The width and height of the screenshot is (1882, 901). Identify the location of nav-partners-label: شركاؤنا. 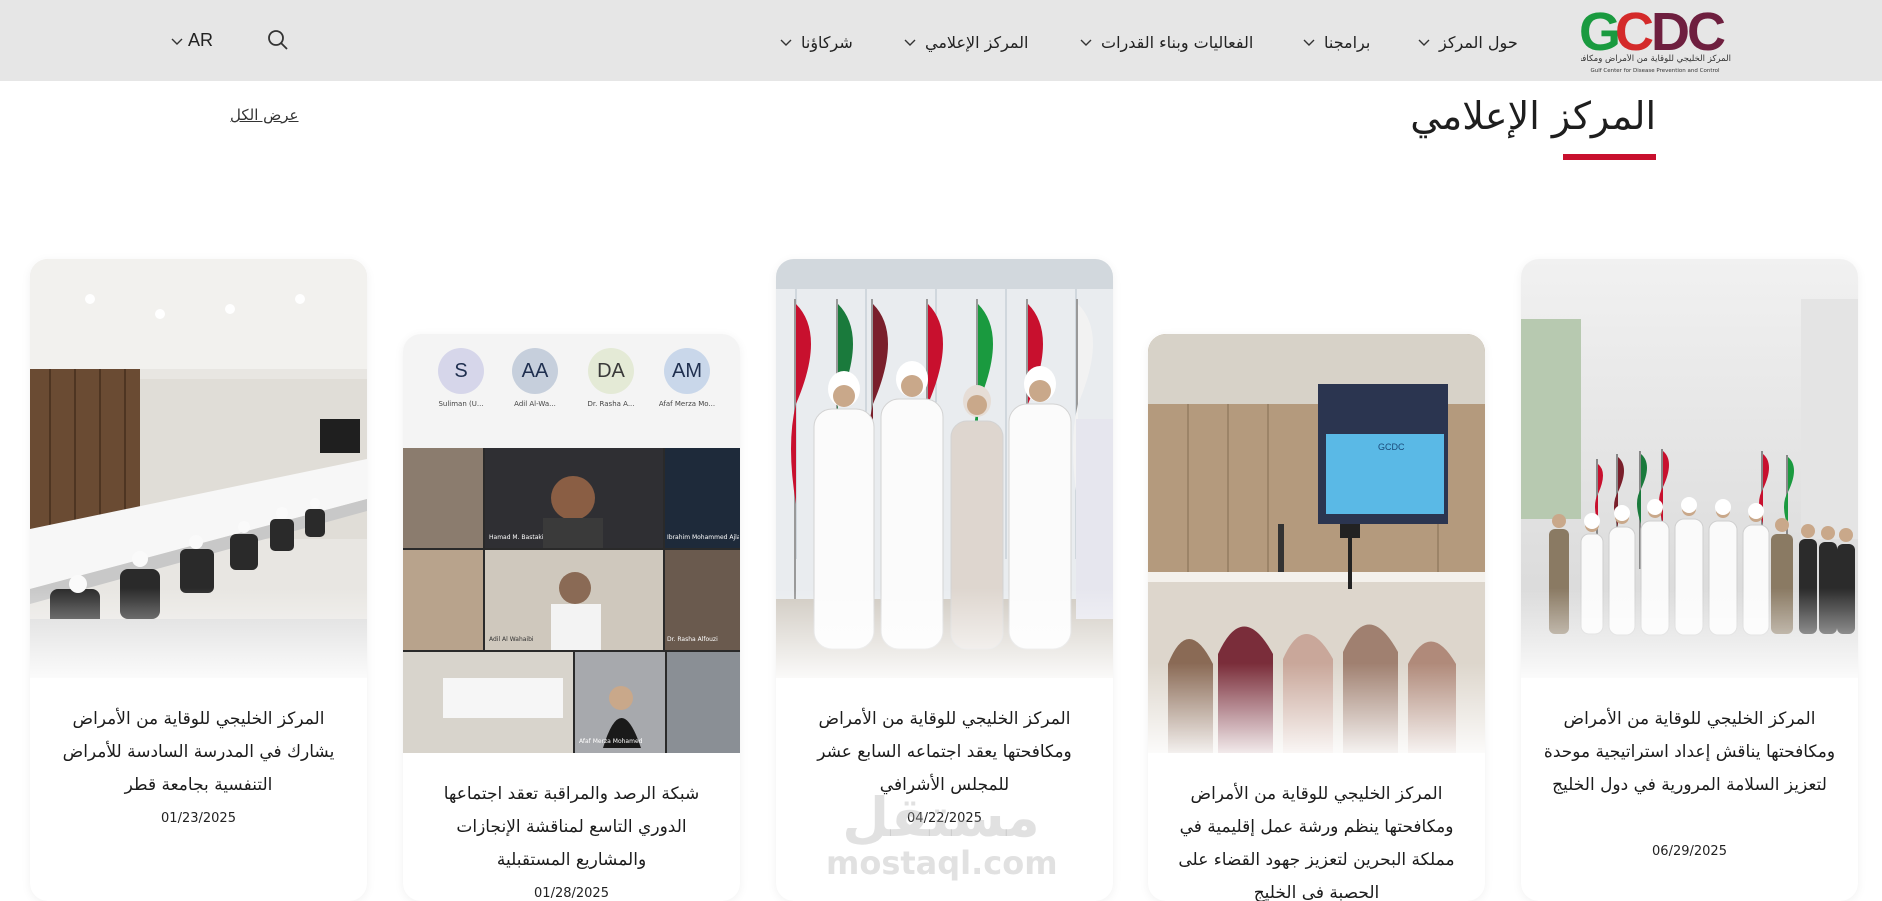
(827, 42).